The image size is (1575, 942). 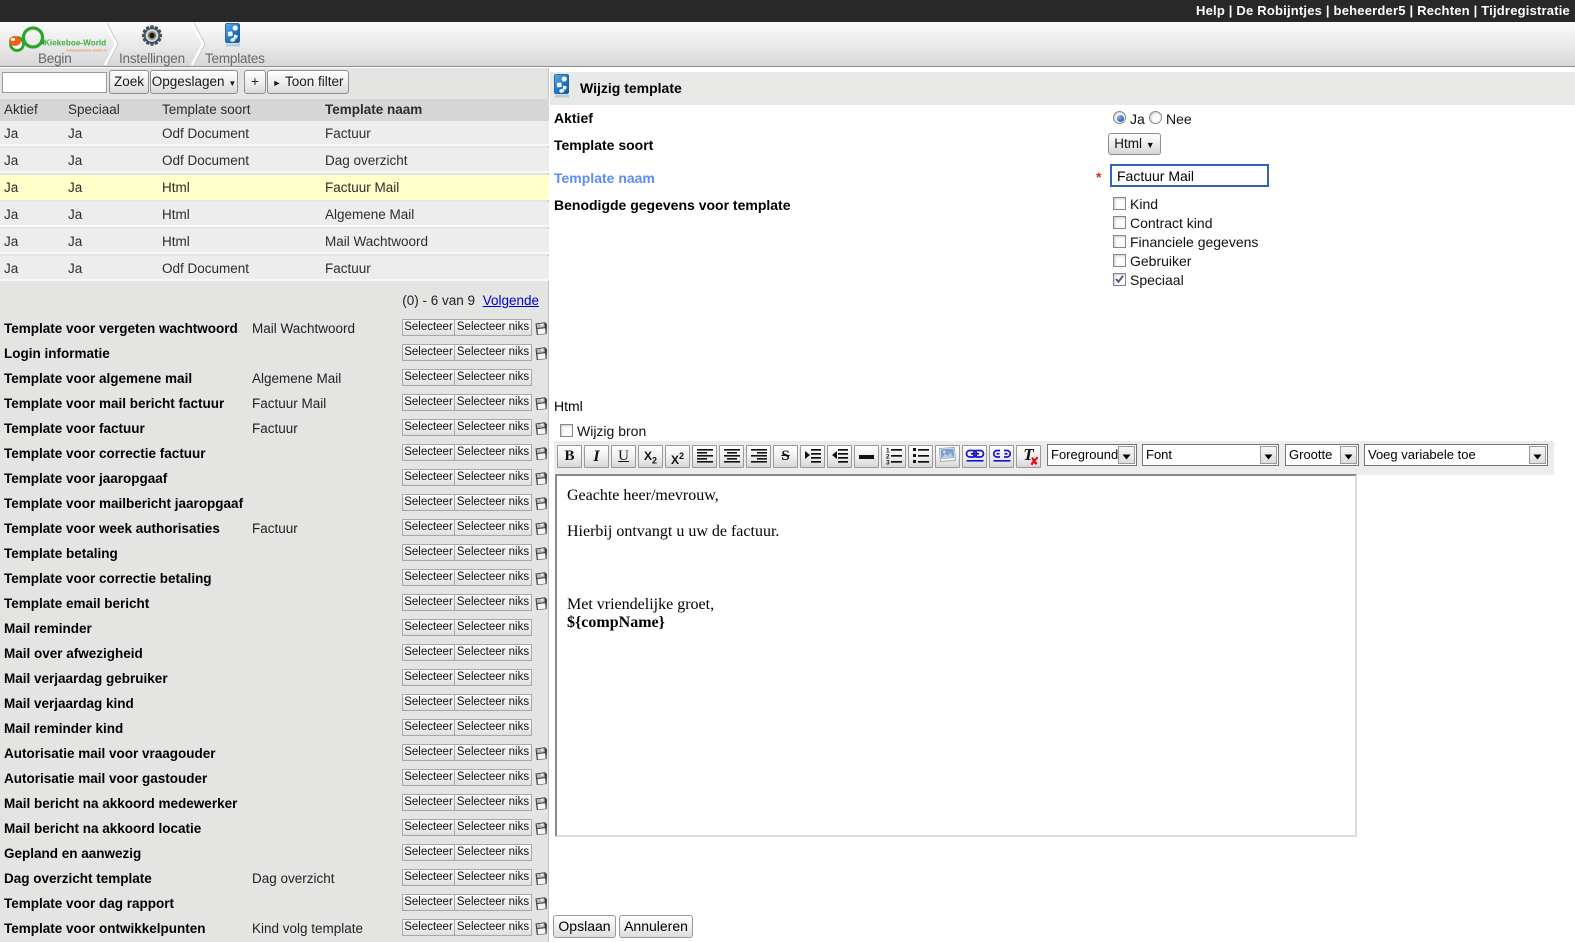 What do you see at coordinates (86, 50) in the screenshot?
I see `svg-text: www.kiekeboe-world.nl` at bounding box center [86, 50].